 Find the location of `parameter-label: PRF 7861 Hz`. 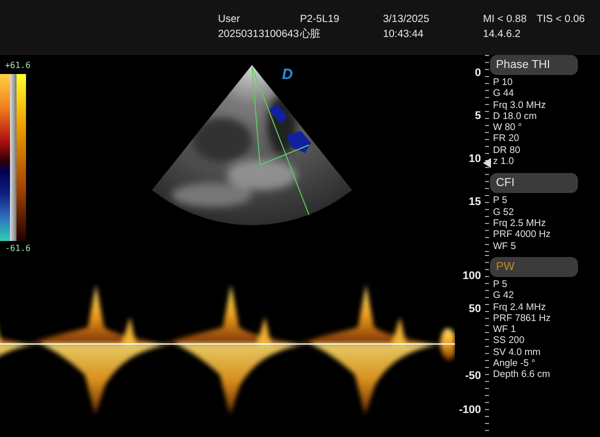

parameter-label: PRF 7861 Hz is located at coordinates (522, 318).